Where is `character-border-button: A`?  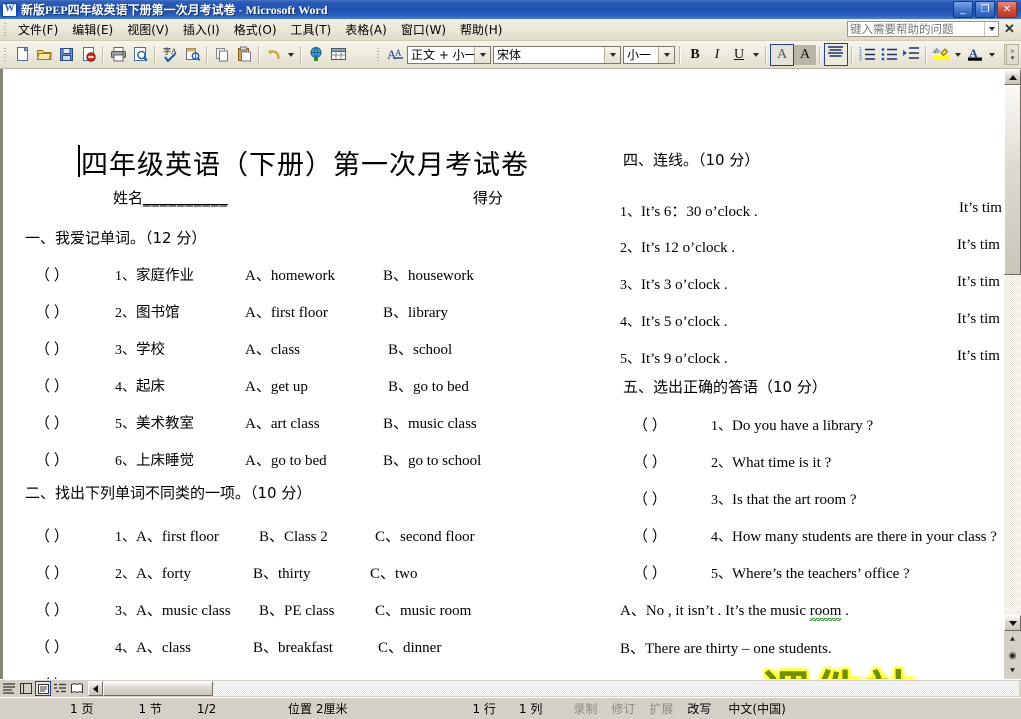
character-border-button: A is located at coordinates (782, 54).